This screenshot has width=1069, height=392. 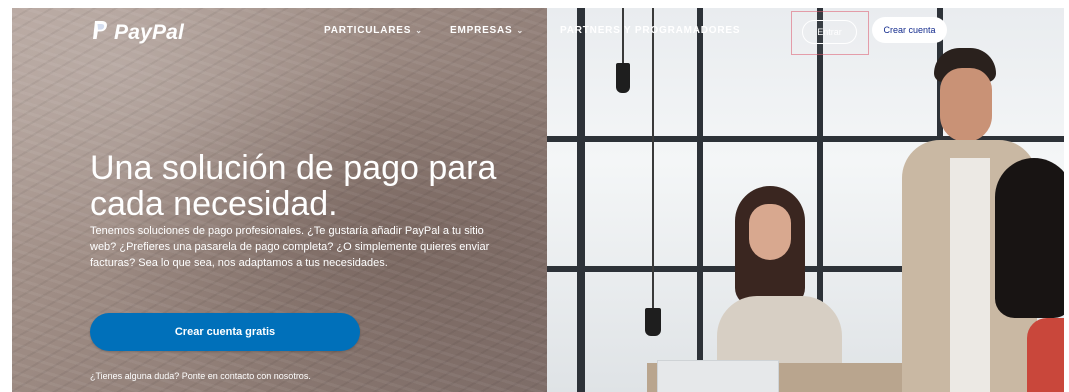 I want to click on brand-name: PayPal, so click(x=149, y=32).